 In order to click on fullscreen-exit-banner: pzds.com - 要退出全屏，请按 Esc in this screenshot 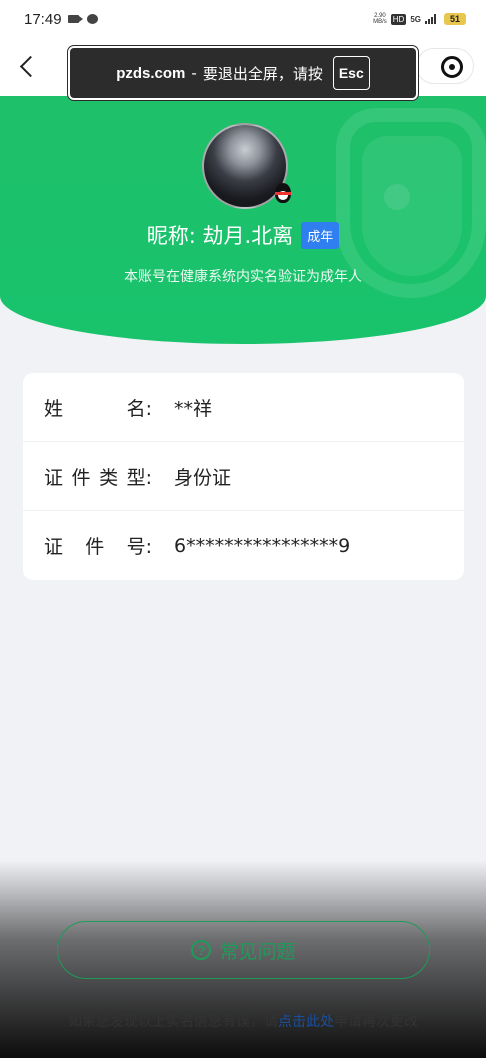, I will do `click(243, 73)`.